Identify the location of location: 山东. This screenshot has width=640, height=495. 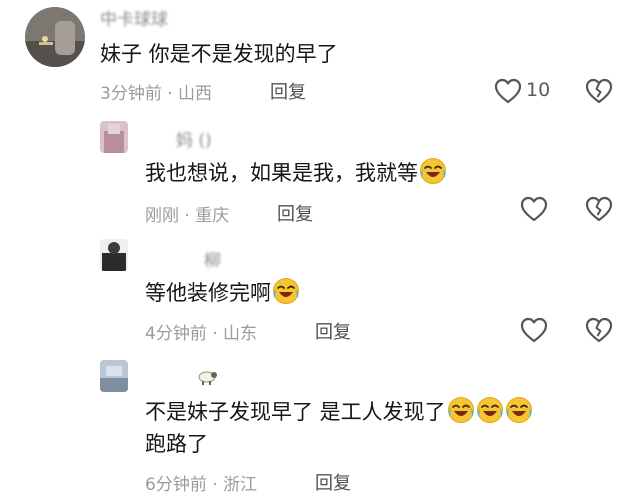
(240, 334).